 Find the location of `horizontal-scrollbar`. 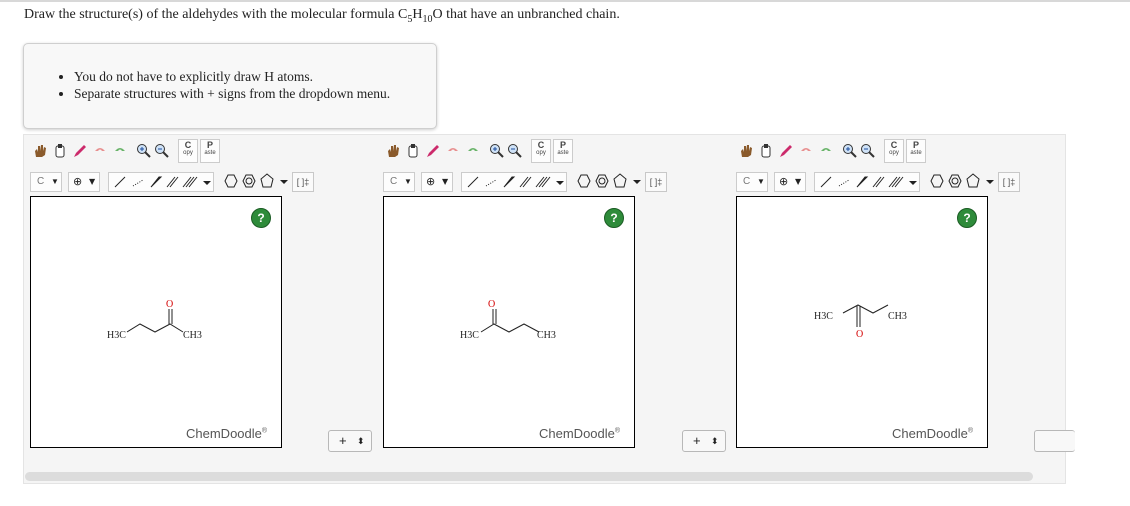

horizontal-scrollbar is located at coordinates (529, 476).